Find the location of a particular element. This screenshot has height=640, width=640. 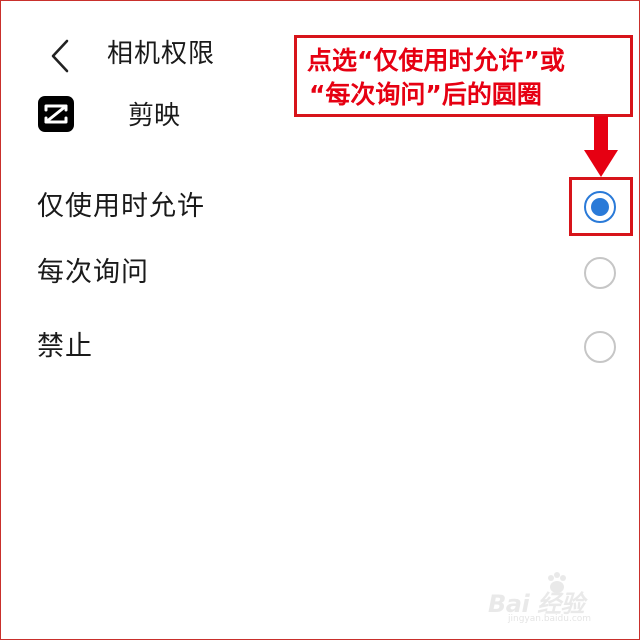

annotation-callout: 点选“仅使用时允许”或 “每次询问”后的圆圈 is located at coordinates (463, 76).